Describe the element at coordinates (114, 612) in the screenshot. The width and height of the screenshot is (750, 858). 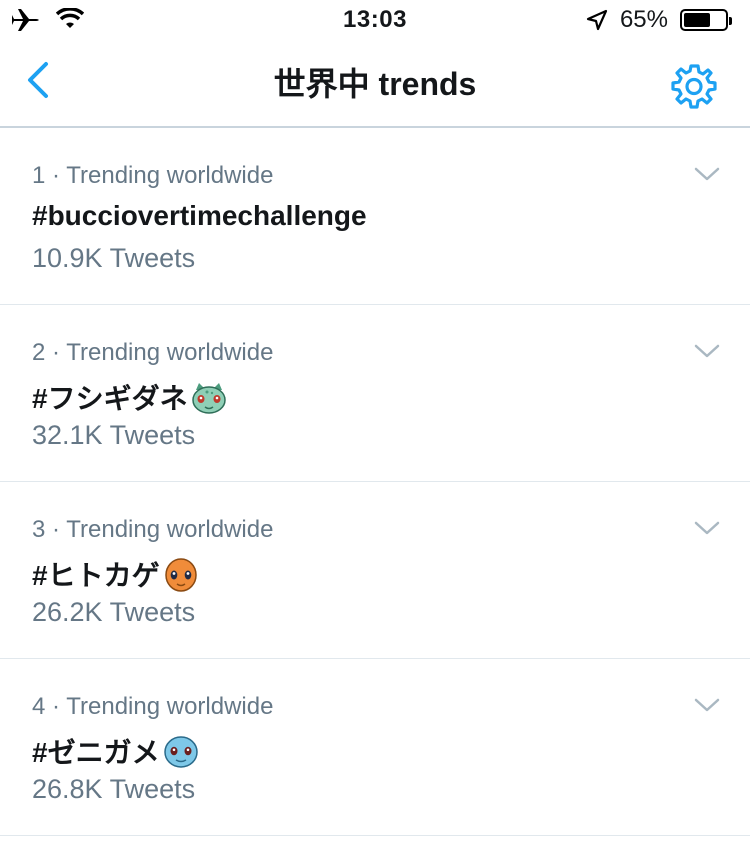
I see `trend-tweet-count: 26.2K Tweets` at that location.